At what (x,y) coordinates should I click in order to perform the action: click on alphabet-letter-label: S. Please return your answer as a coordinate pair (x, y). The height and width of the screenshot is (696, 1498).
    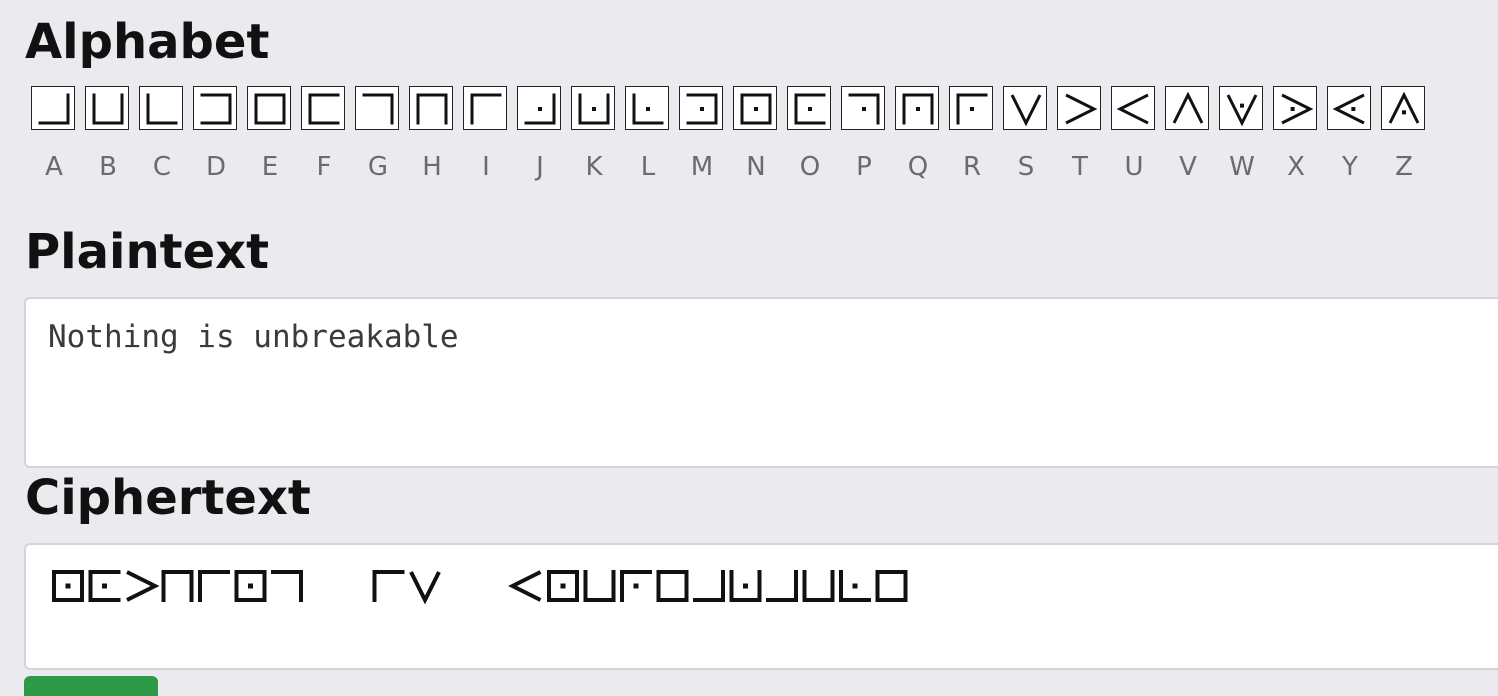
    Looking at the image, I should click on (1026, 167).